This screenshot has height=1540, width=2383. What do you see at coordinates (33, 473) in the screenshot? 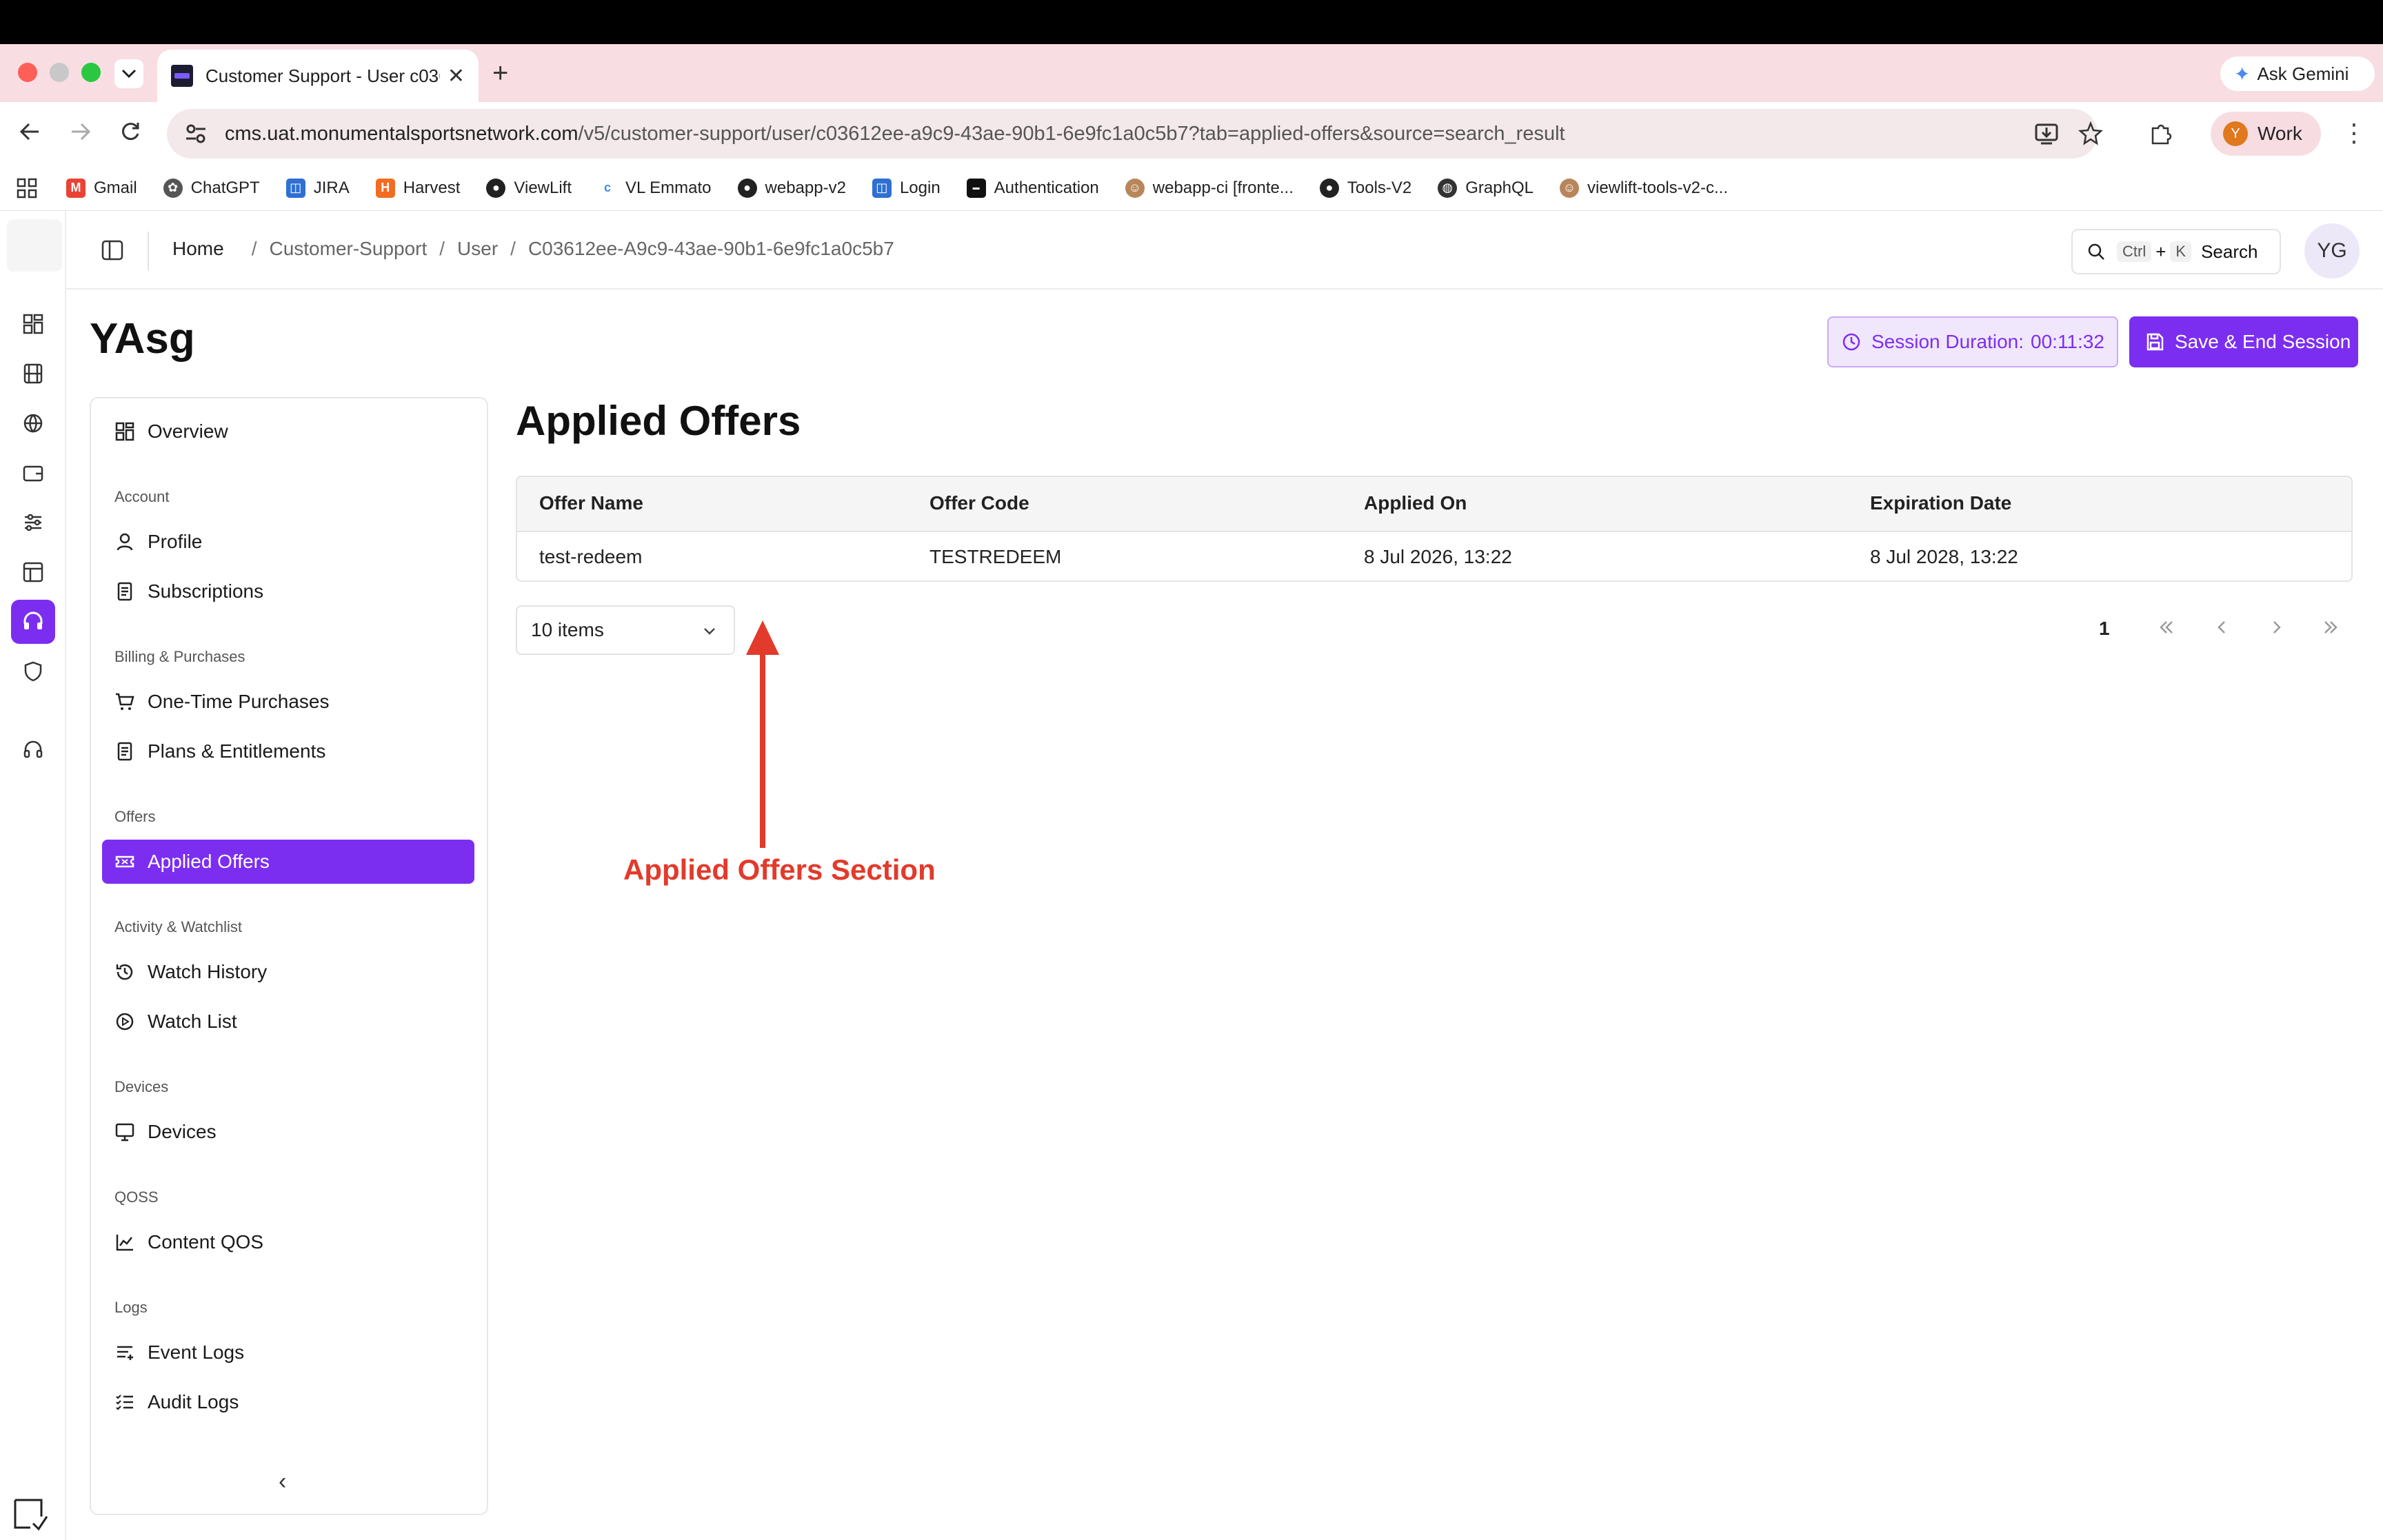
I see `wallet-icon` at bounding box center [33, 473].